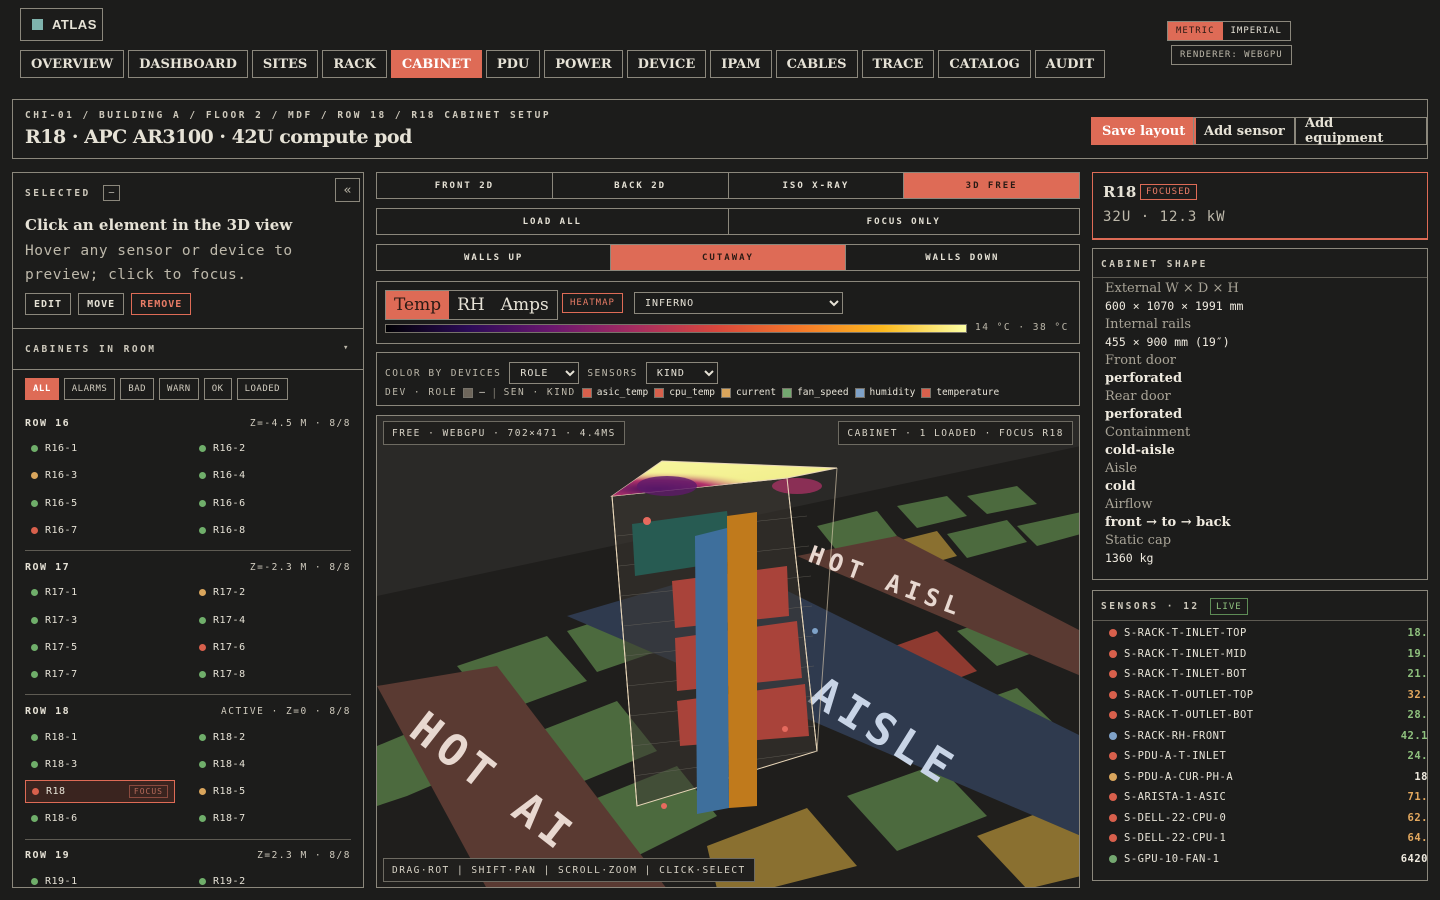 This screenshot has width=1440, height=900. Describe the element at coordinates (272, 475) in the screenshot. I see `cabinet-item: R16-4` at that location.